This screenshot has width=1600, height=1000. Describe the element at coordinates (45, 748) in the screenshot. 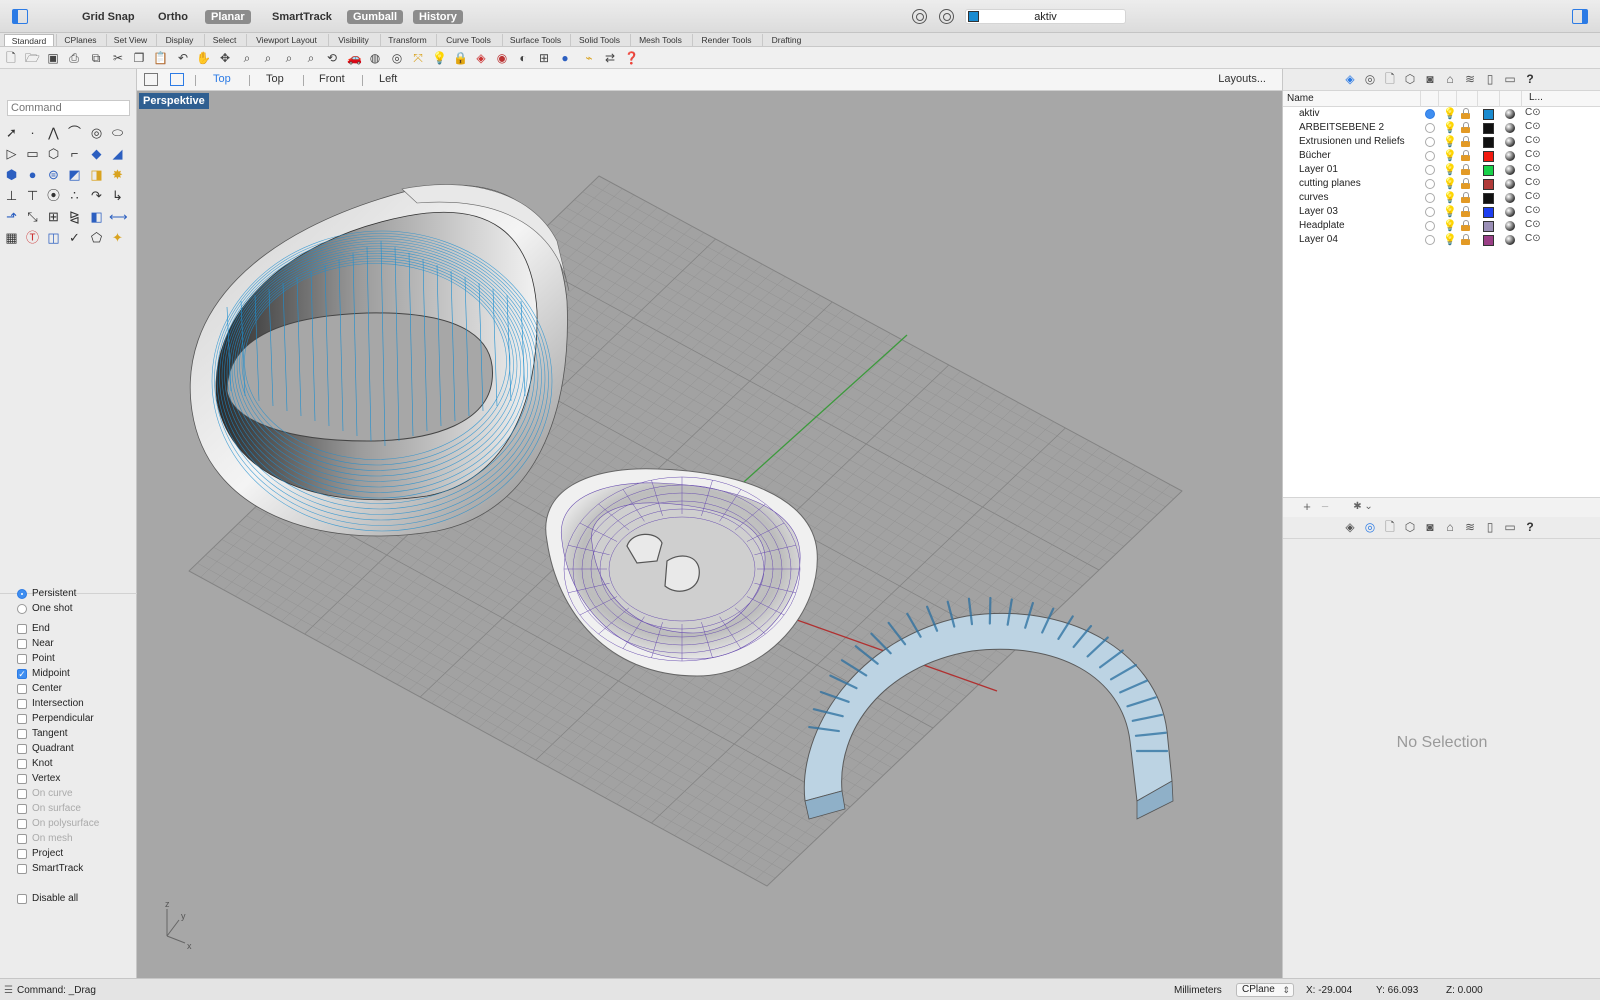

I see `osnap-quadrant: Quadrant` at that location.